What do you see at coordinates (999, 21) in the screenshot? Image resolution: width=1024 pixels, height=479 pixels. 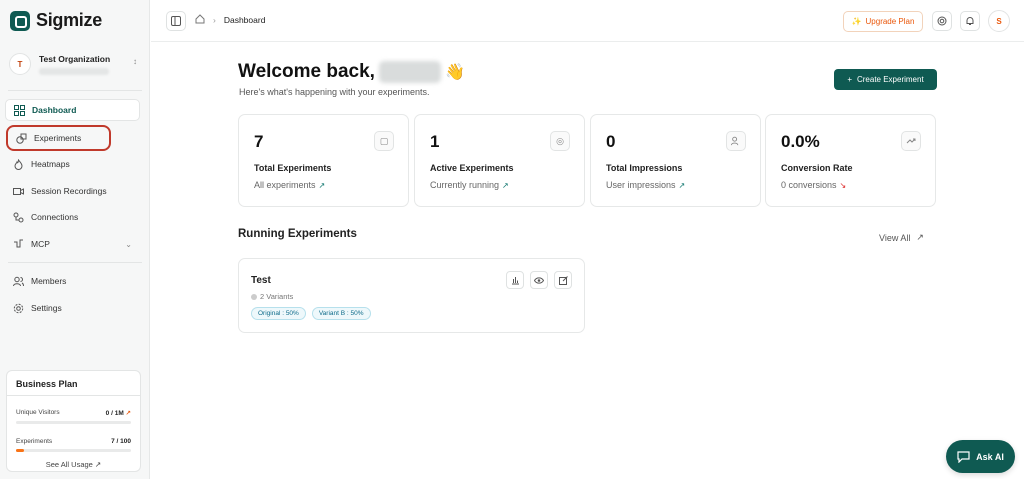 I see `user-avatar: S` at bounding box center [999, 21].